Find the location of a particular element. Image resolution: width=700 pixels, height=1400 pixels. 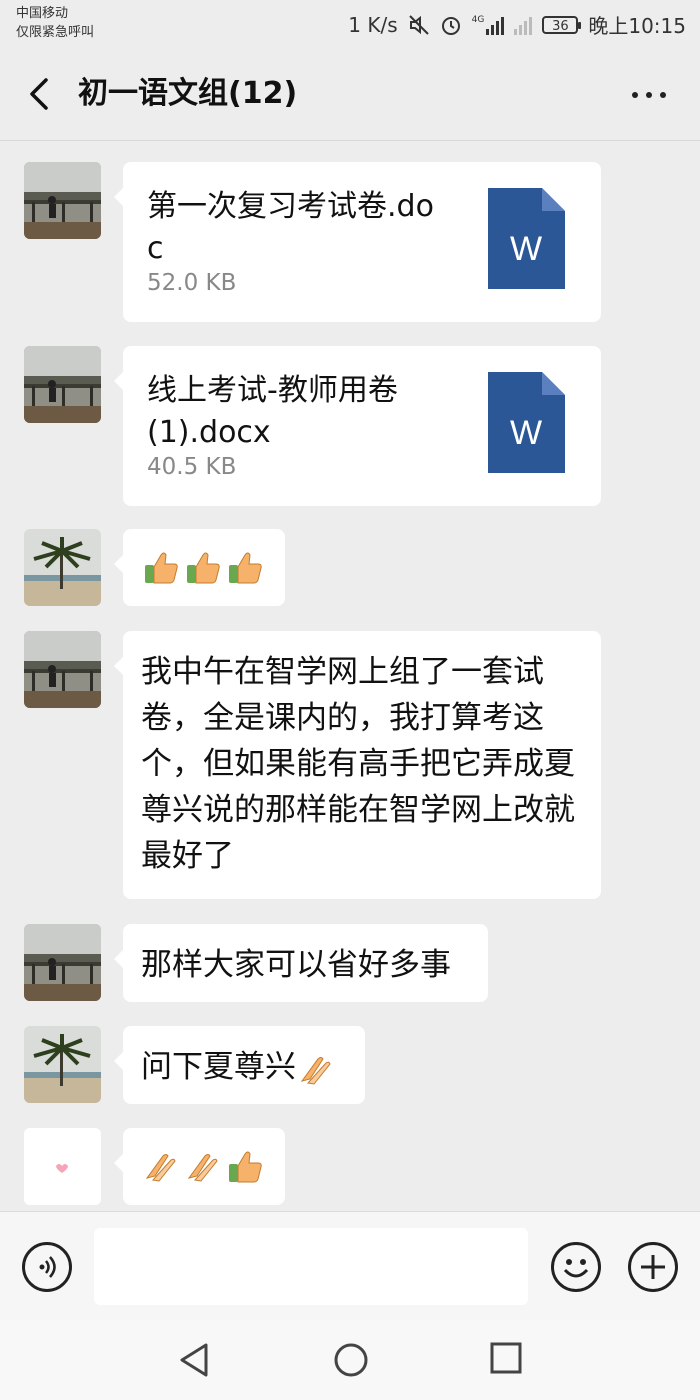

battery-level: 36 is located at coordinates (560, 26).